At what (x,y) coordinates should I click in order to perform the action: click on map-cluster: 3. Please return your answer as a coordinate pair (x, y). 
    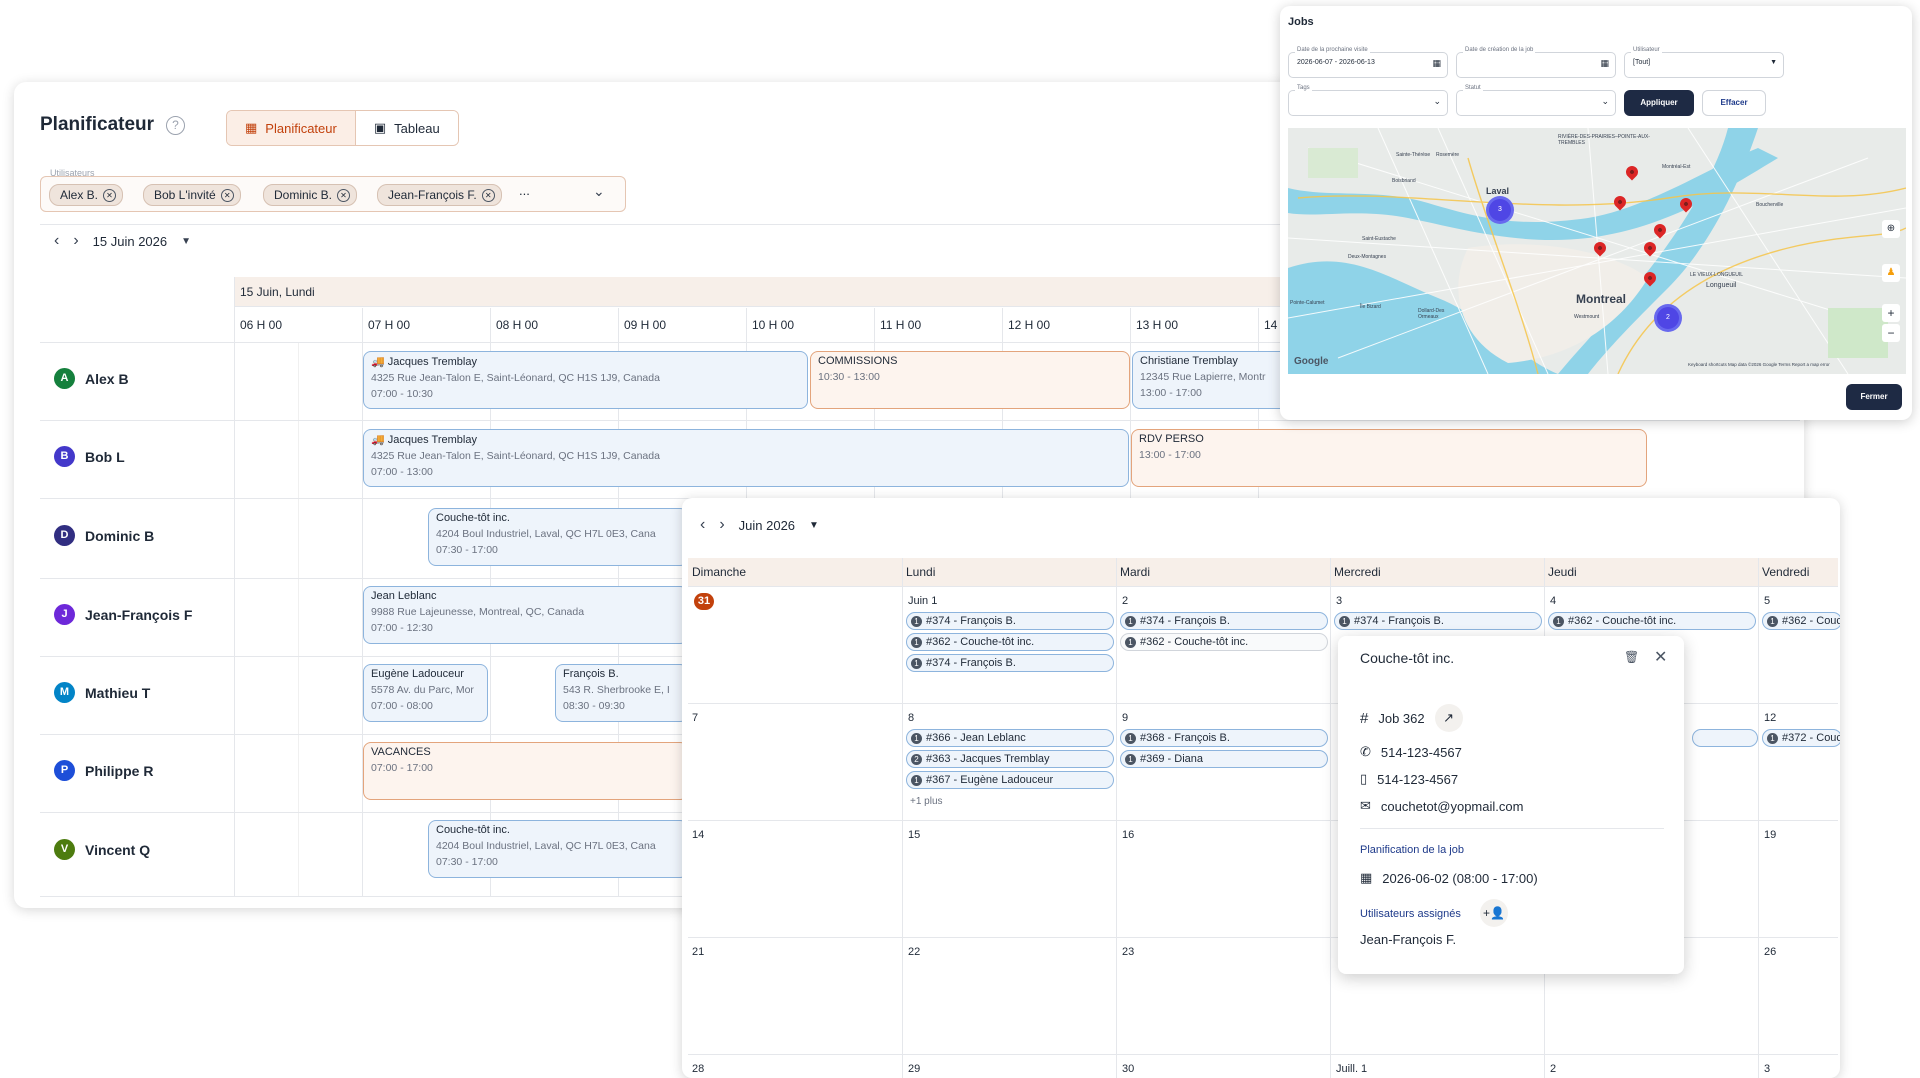
    Looking at the image, I should click on (1500, 210).